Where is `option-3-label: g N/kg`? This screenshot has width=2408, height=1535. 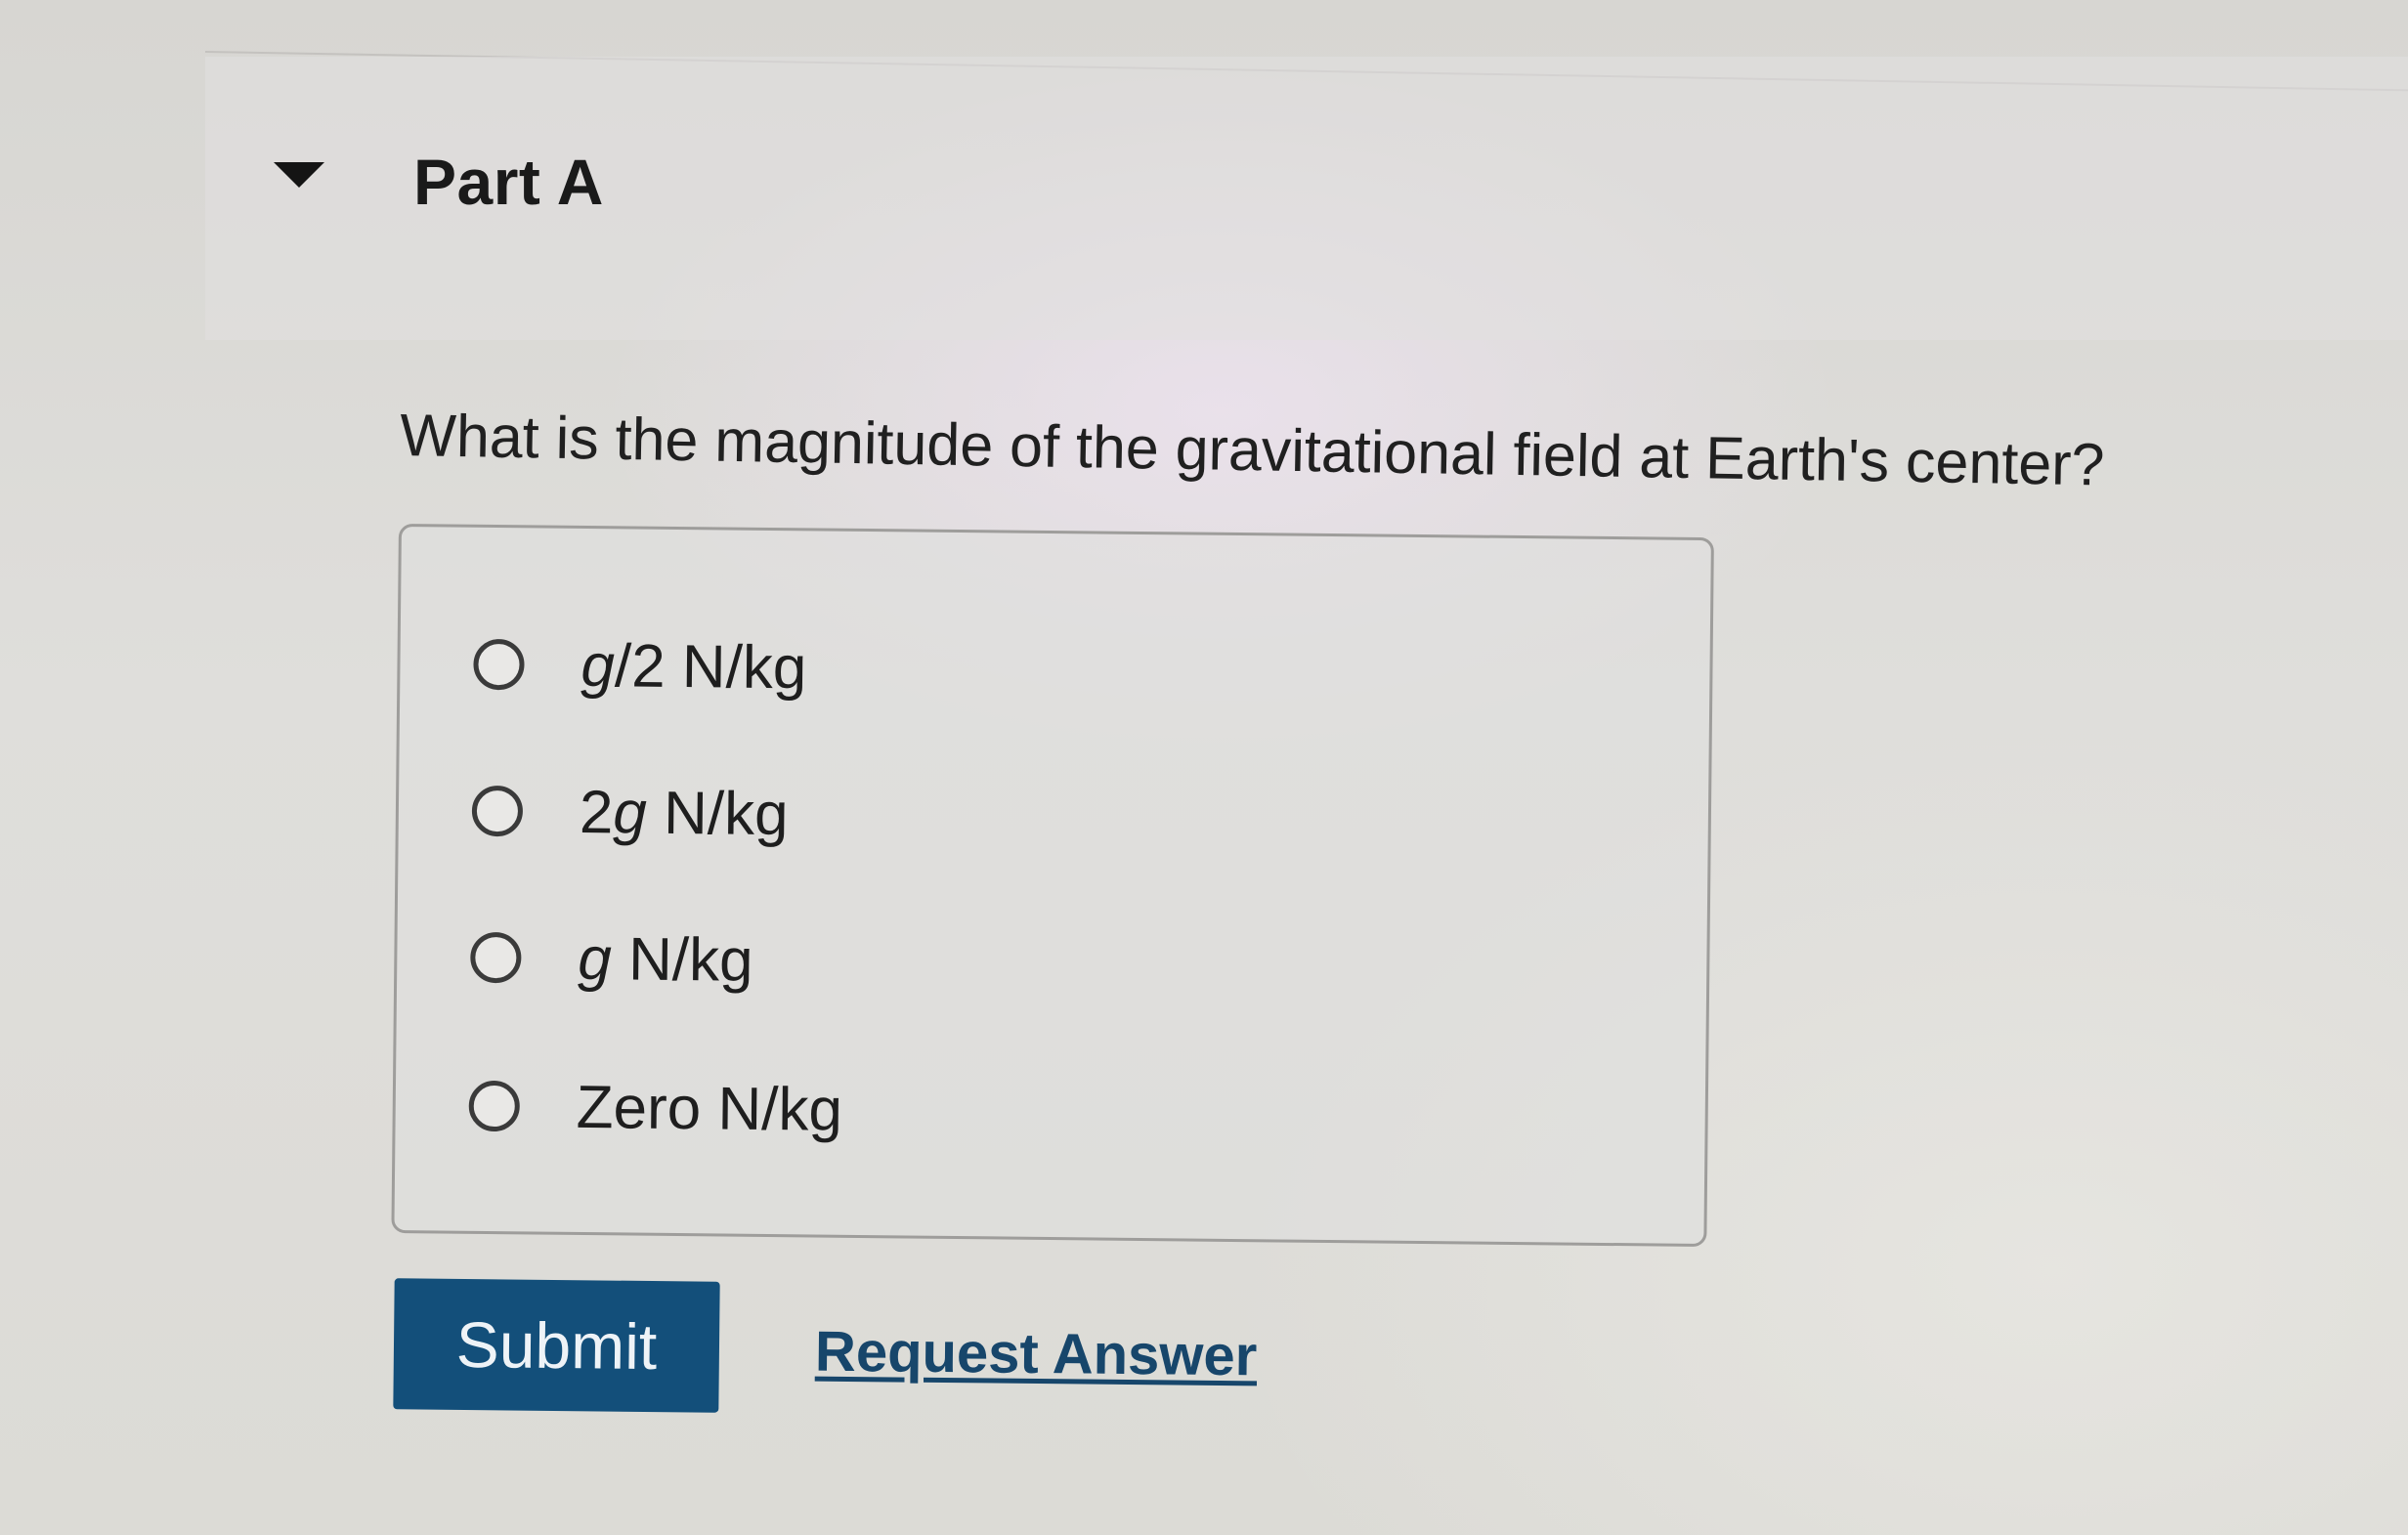 option-3-label: g N/kg is located at coordinates (665, 959).